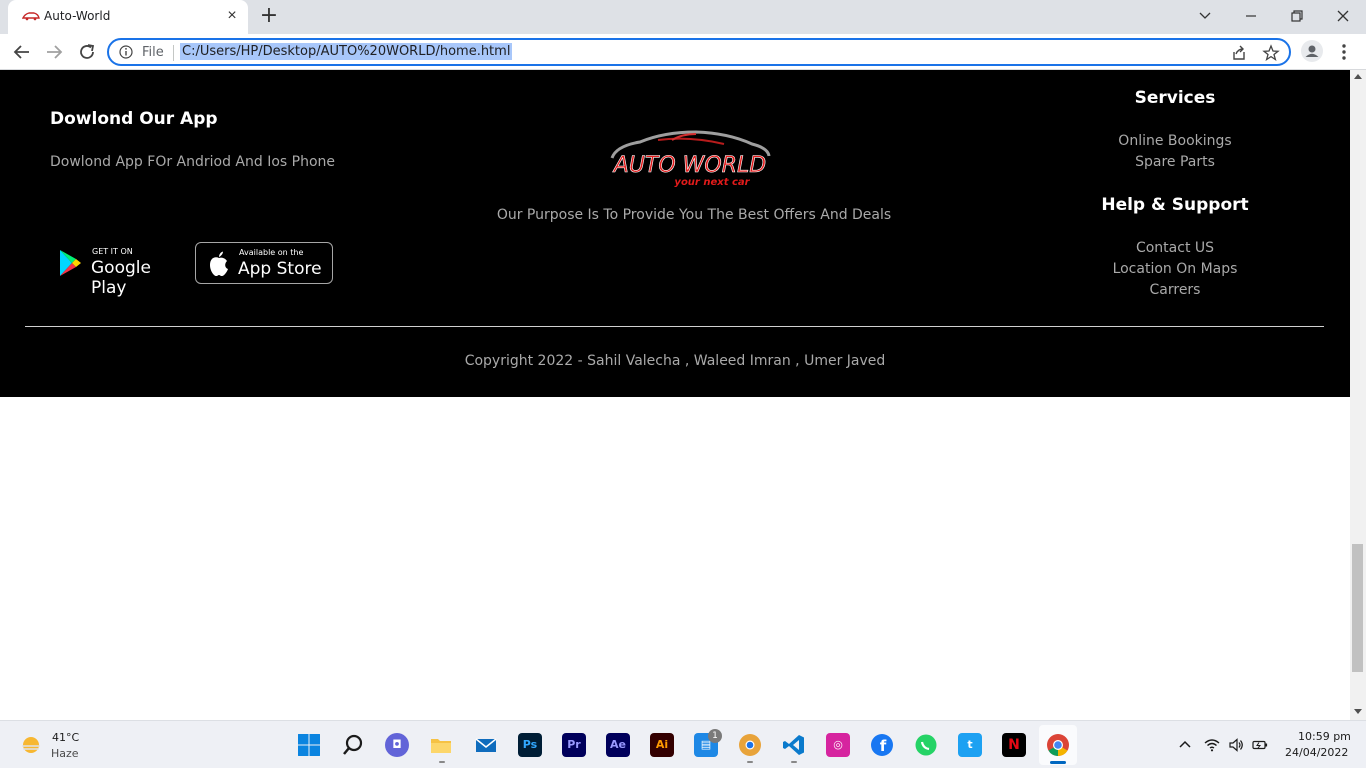 This screenshot has width=1366, height=768. What do you see at coordinates (22, 52) in the screenshot?
I see `back-arrow-icon` at bounding box center [22, 52].